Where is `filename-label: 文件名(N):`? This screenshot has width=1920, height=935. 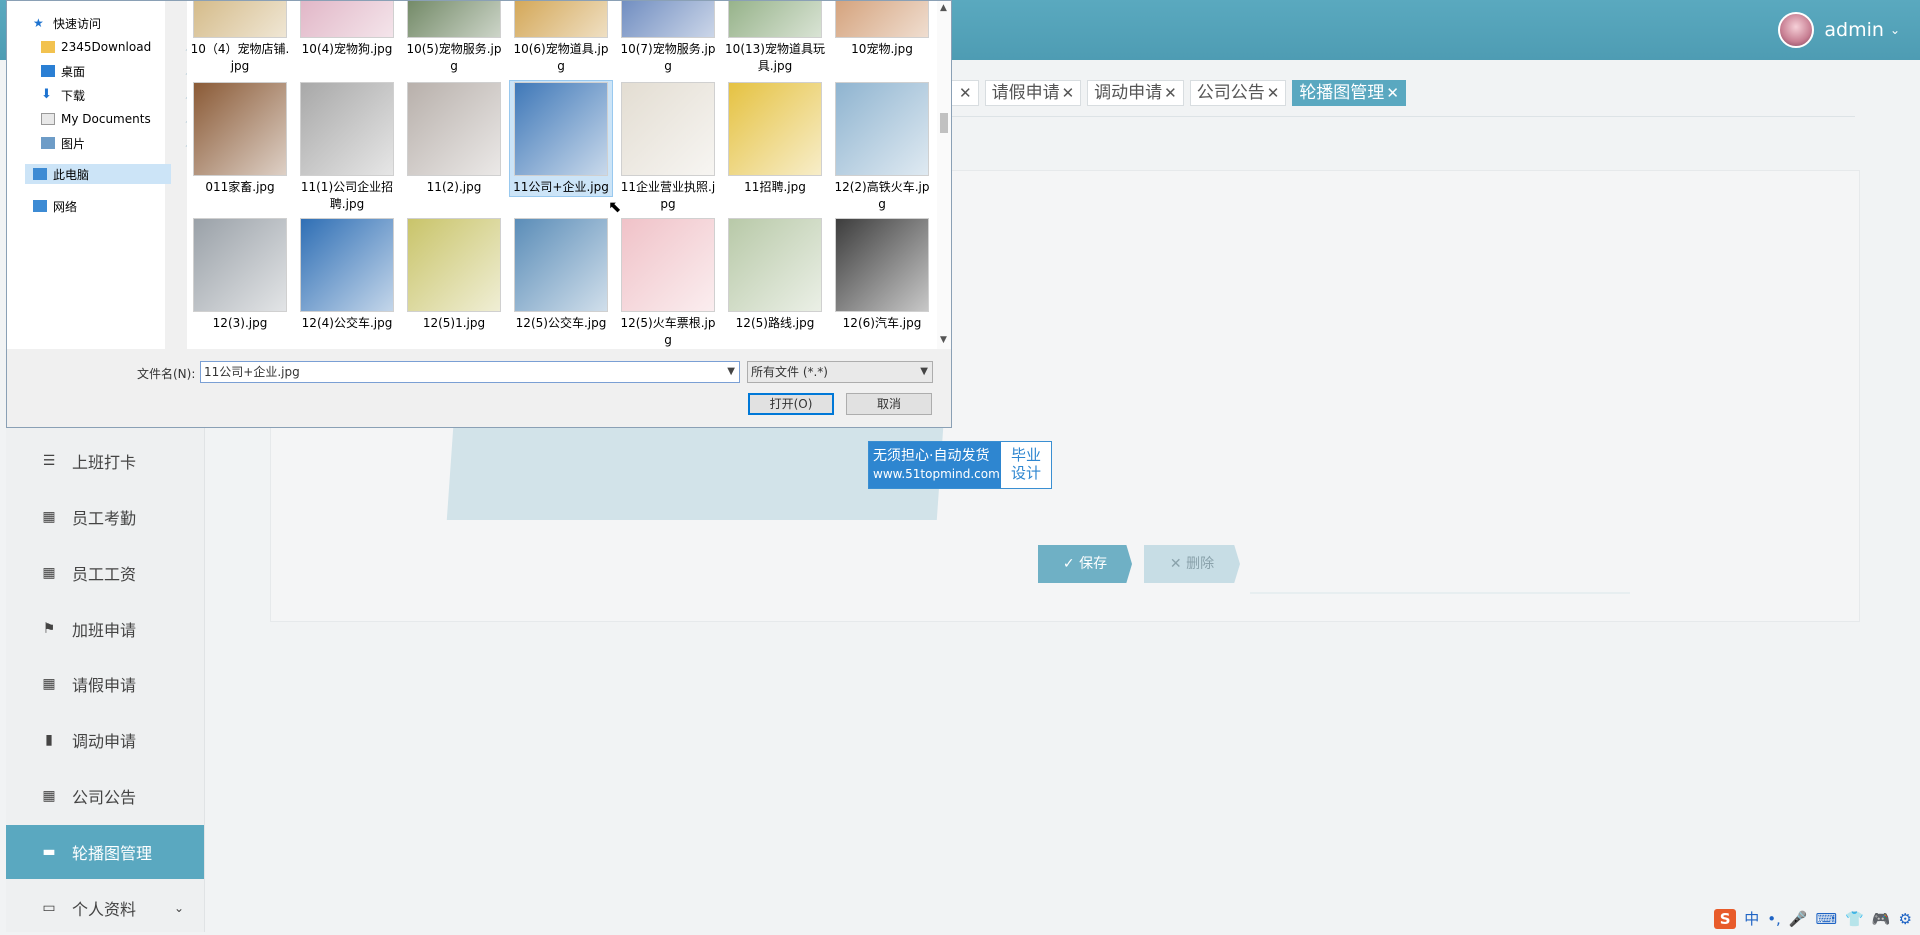 filename-label: 文件名(N): is located at coordinates (166, 374).